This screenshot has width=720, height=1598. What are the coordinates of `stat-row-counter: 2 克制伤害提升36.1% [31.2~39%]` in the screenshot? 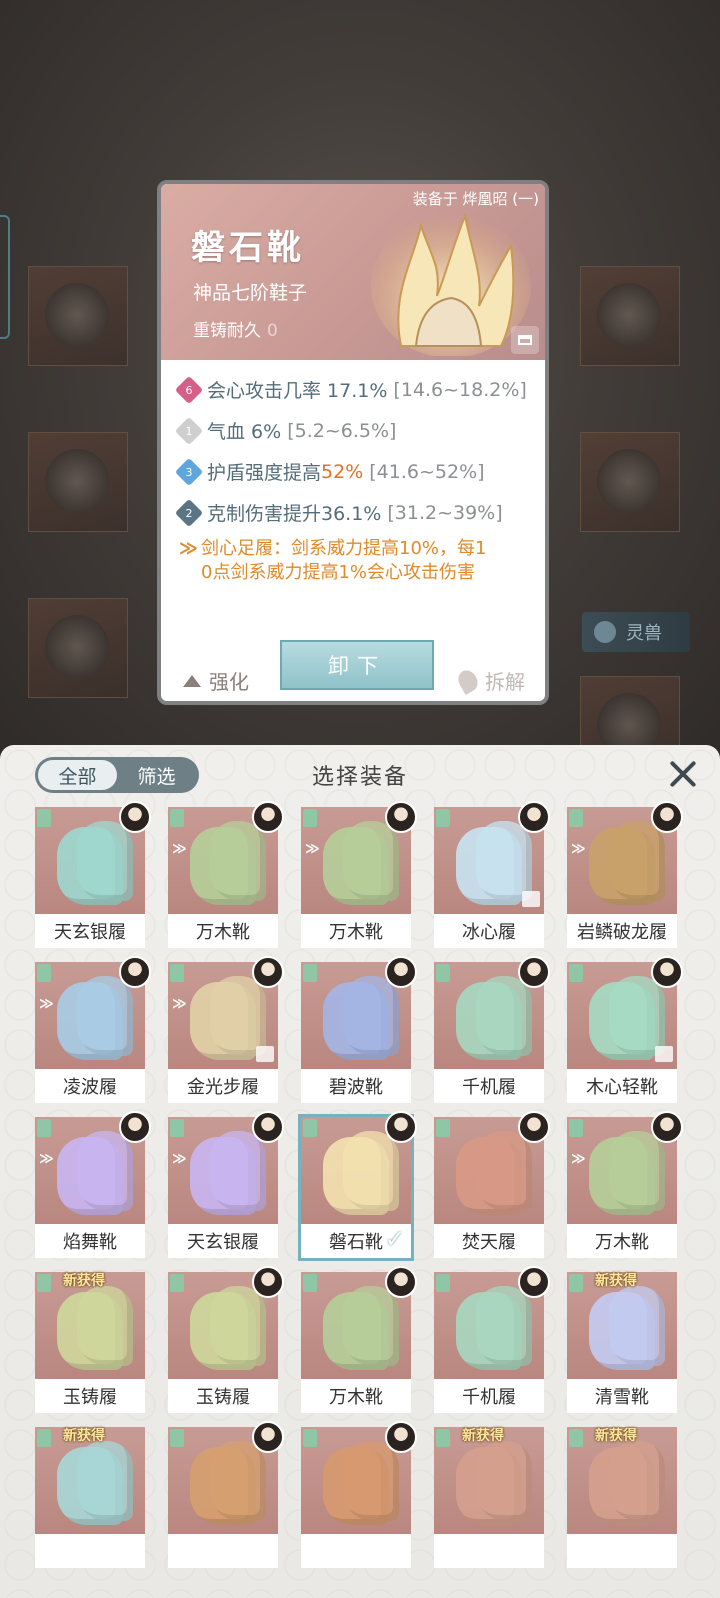 It's located at (338, 512).